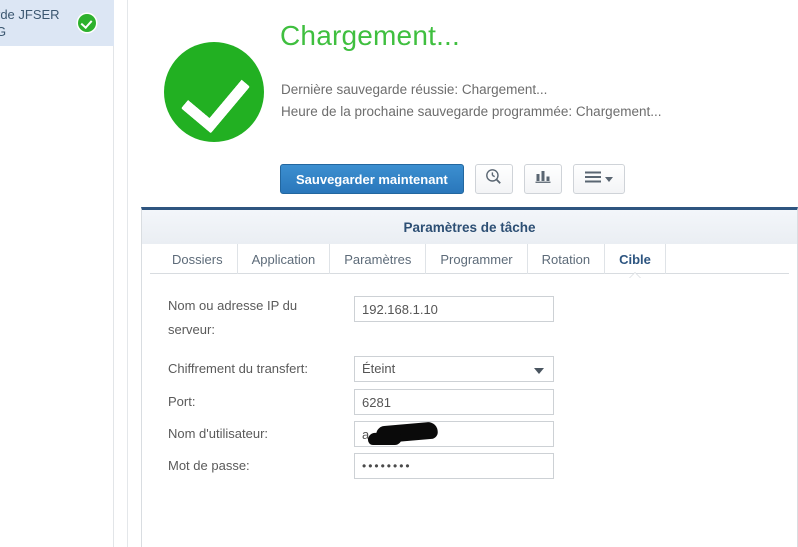 The height and width of the screenshot is (547, 798). What do you see at coordinates (218, 433) in the screenshot?
I see `username-label: Nom d'utilisateur:` at bounding box center [218, 433].